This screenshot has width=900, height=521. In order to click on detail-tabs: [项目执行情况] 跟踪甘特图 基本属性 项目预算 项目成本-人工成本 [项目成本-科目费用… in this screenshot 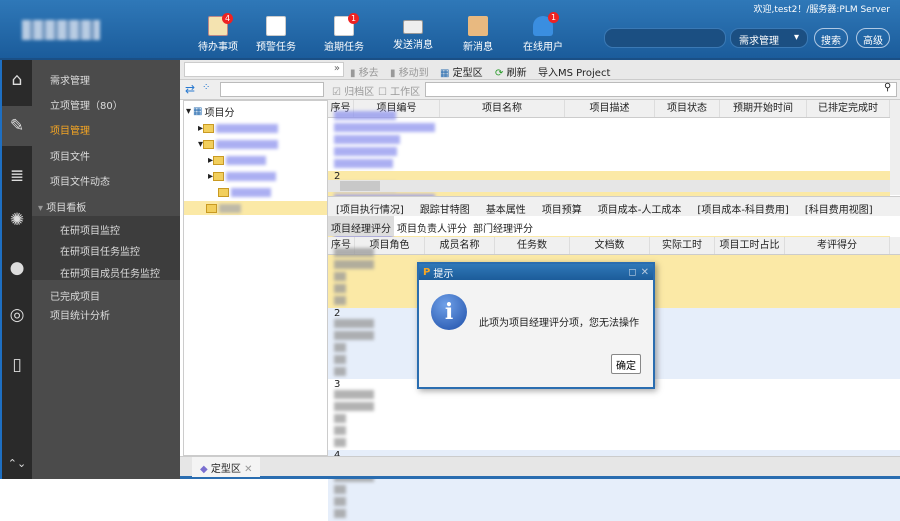, I will do `click(614, 206)`.